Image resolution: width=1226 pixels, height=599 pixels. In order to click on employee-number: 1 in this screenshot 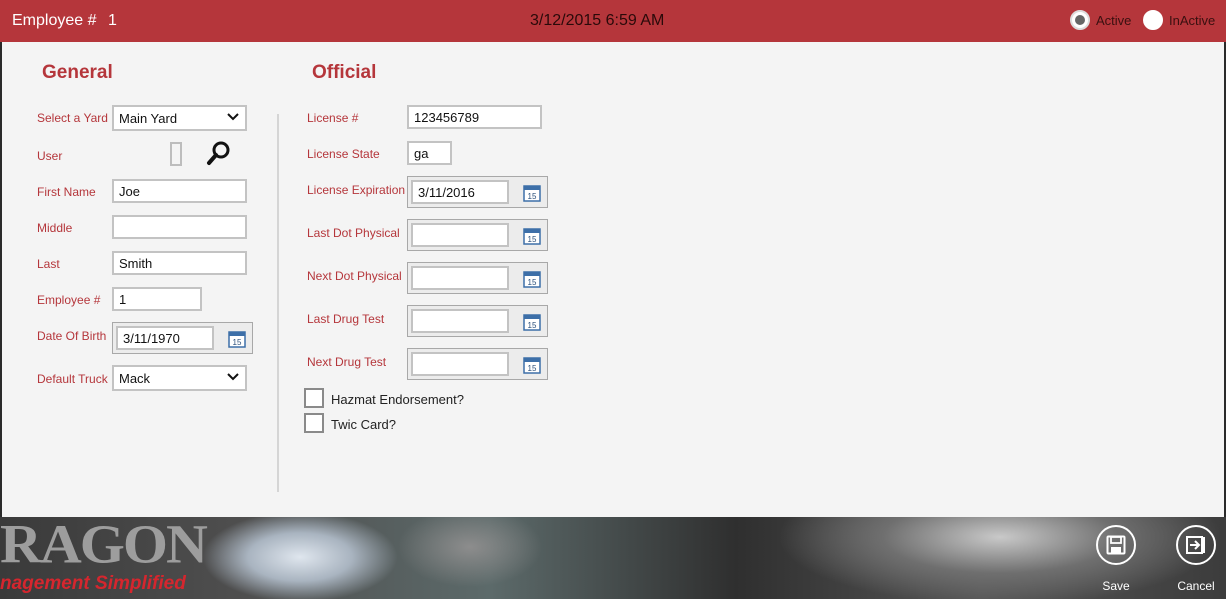, I will do `click(112, 20)`.